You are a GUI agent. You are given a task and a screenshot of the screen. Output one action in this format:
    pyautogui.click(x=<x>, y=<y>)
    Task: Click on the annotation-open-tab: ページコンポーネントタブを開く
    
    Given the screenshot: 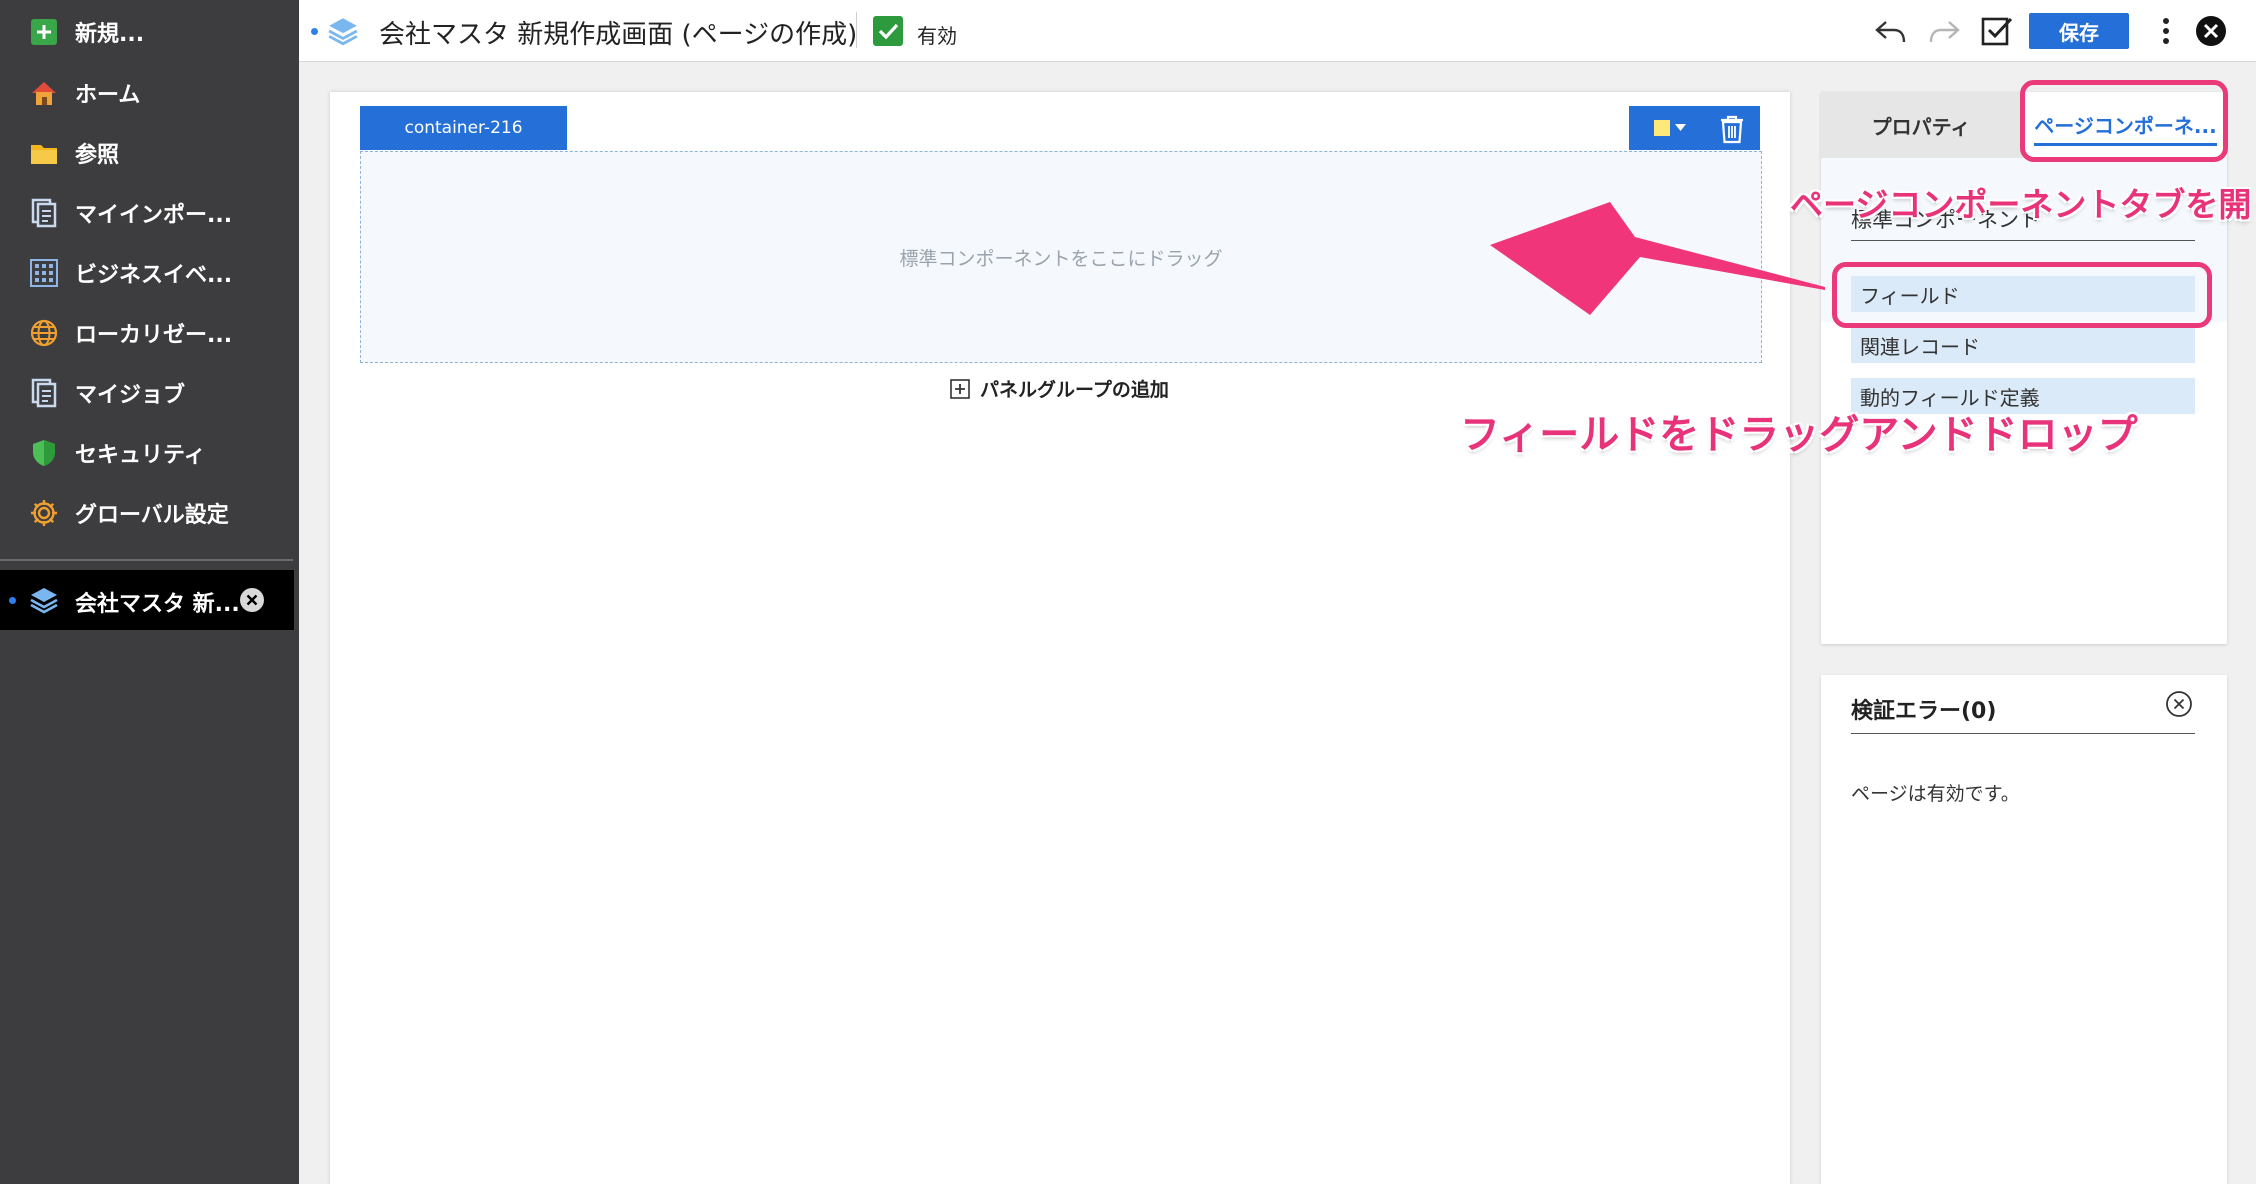 What is the action you would take?
    pyautogui.click(x=2023, y=204)
    